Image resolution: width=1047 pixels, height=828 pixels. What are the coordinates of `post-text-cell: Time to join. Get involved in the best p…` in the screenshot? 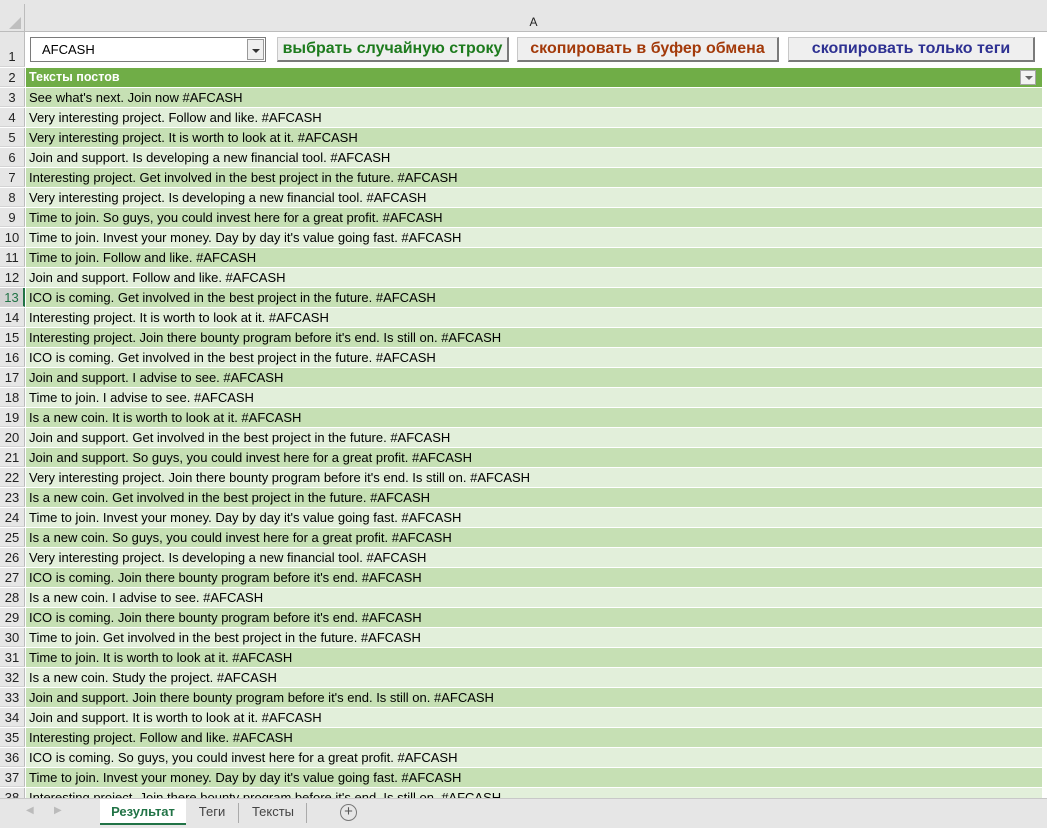 It's located at (534, 637).